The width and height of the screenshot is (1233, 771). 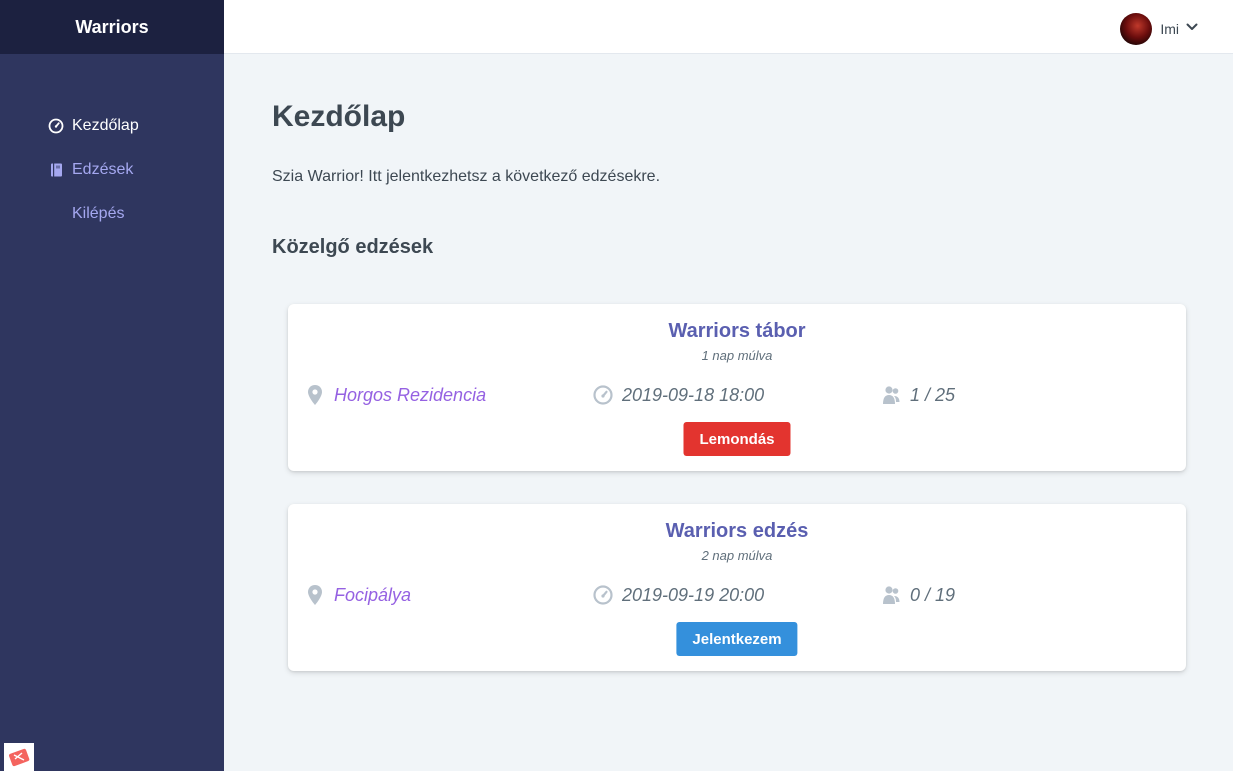 What do you see at coordinates (19, 757) in the screenshot?
I see `app-logo-icon` at bounding box center [19, 757].